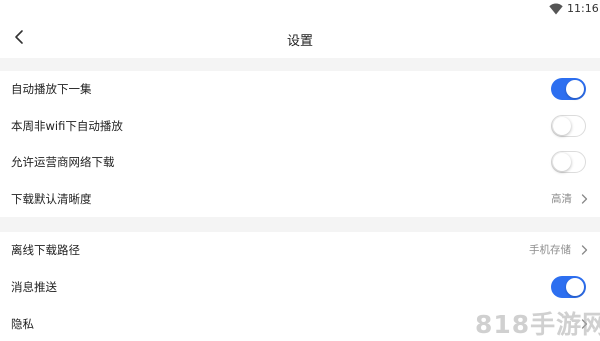 Image resolution: width=600 pixels, height=341 pixels. Describe the element at coordinates (34, 287) in the screenshot. I see `setting-label: 消息推送` at that location.